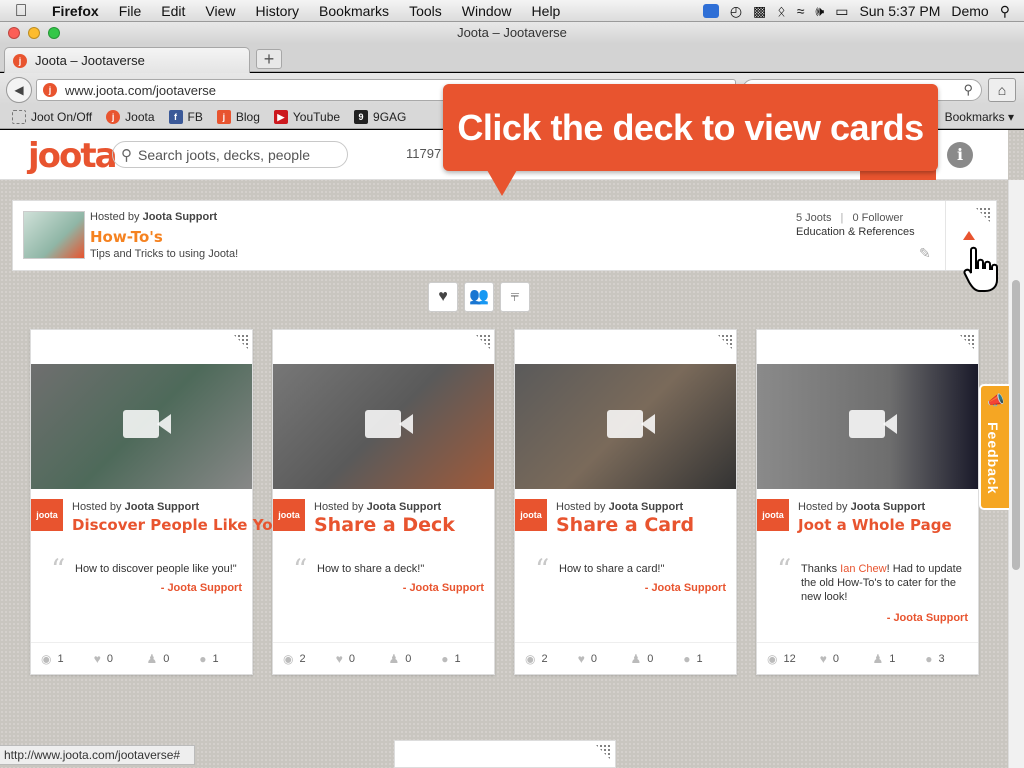 The height and width of the screenshot is (768, 1024). Describe the element at coordinates (993, 458) in the screenshot. I see `feedback-label: Feedback` at that location.